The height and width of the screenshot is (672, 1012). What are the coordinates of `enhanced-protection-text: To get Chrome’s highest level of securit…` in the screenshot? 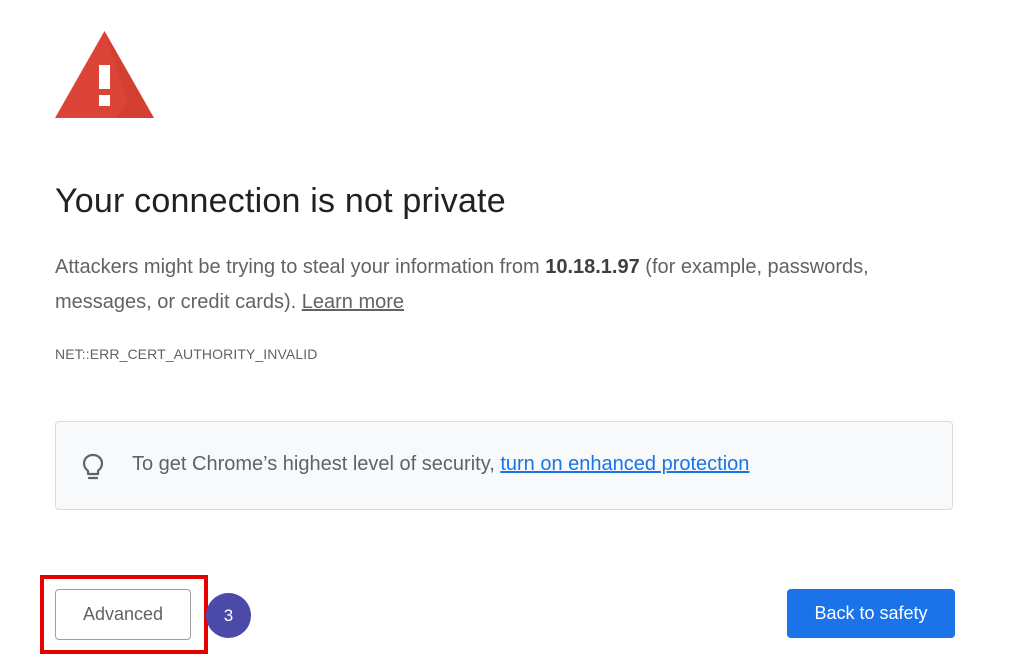 It's located at (440, 464).